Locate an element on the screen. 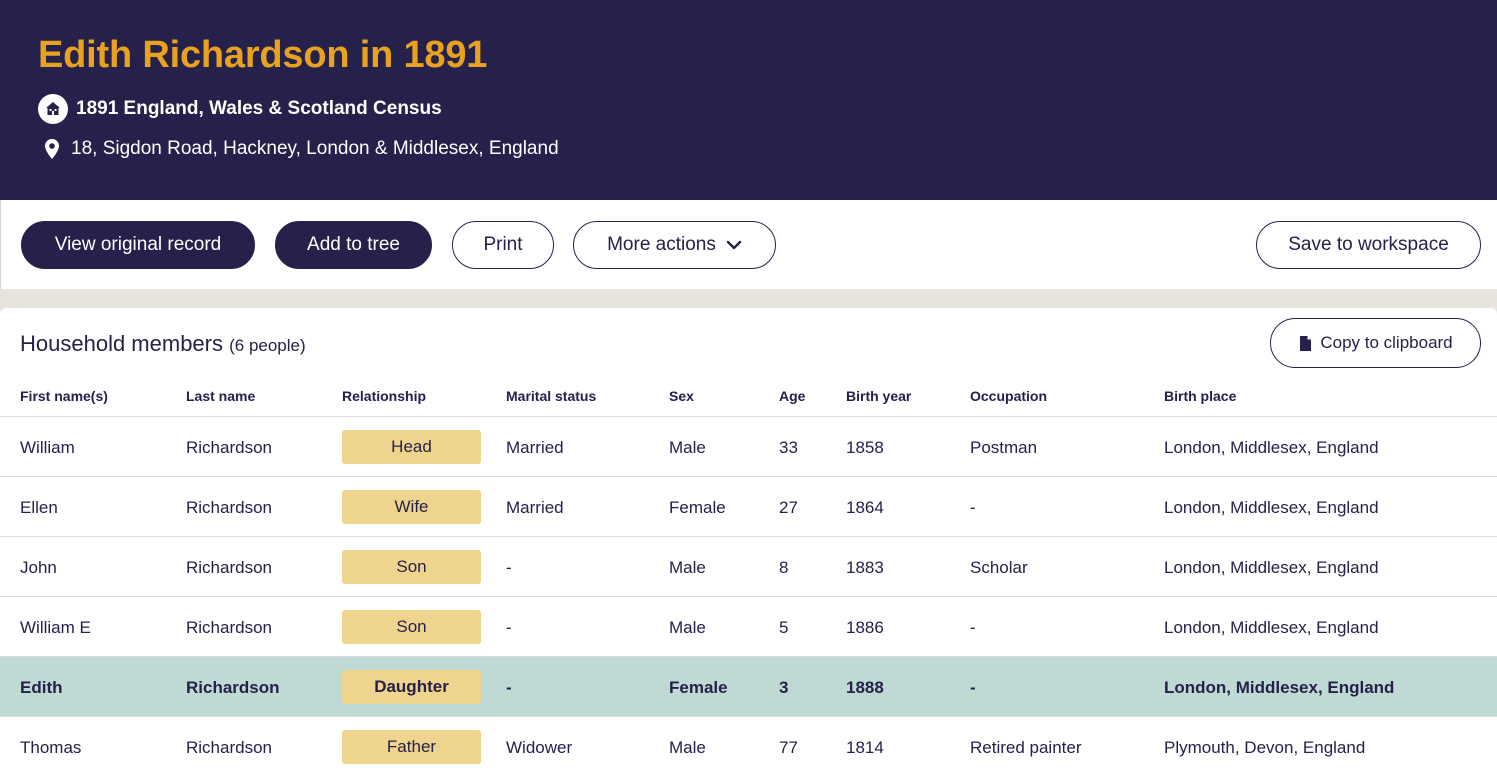 The height and width of the screenshot is (776, 1497). birth-place-cell: Plymouth, Devon, England is located at coordinates (1265, 747).